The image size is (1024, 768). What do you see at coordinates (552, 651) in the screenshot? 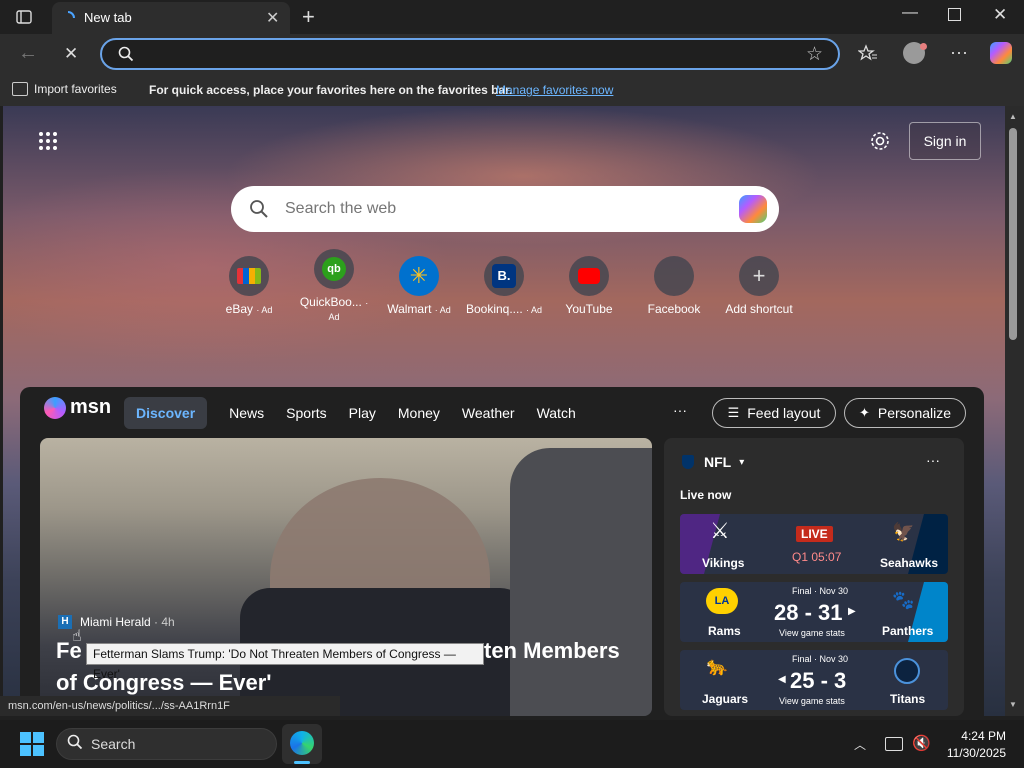
I see `hero-headline-tail: ten Members` at bounding box center [552, 651].